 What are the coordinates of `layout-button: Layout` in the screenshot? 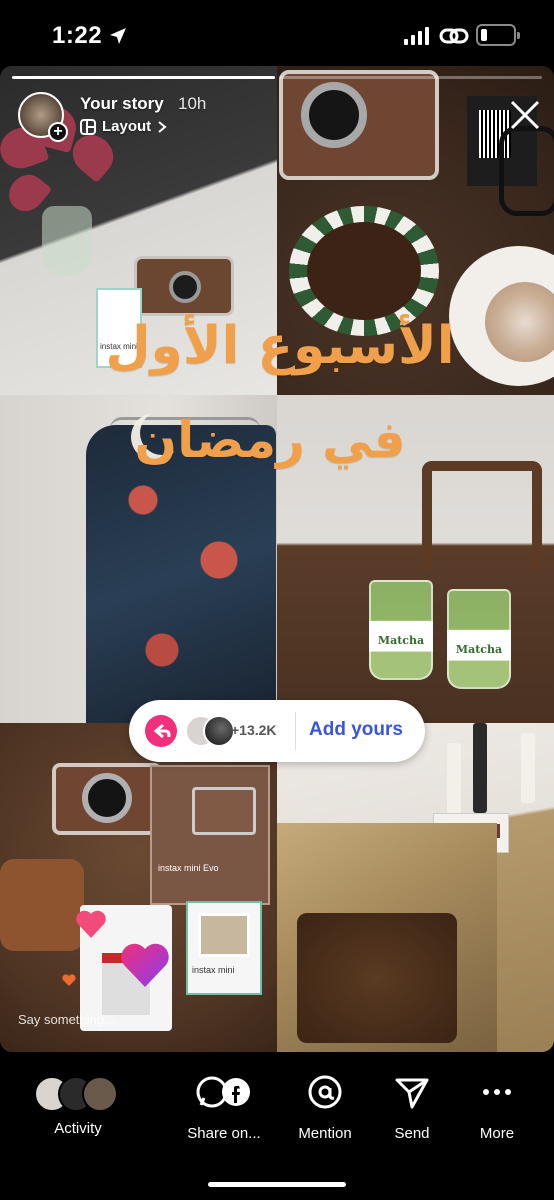 It's located at (123, 126).